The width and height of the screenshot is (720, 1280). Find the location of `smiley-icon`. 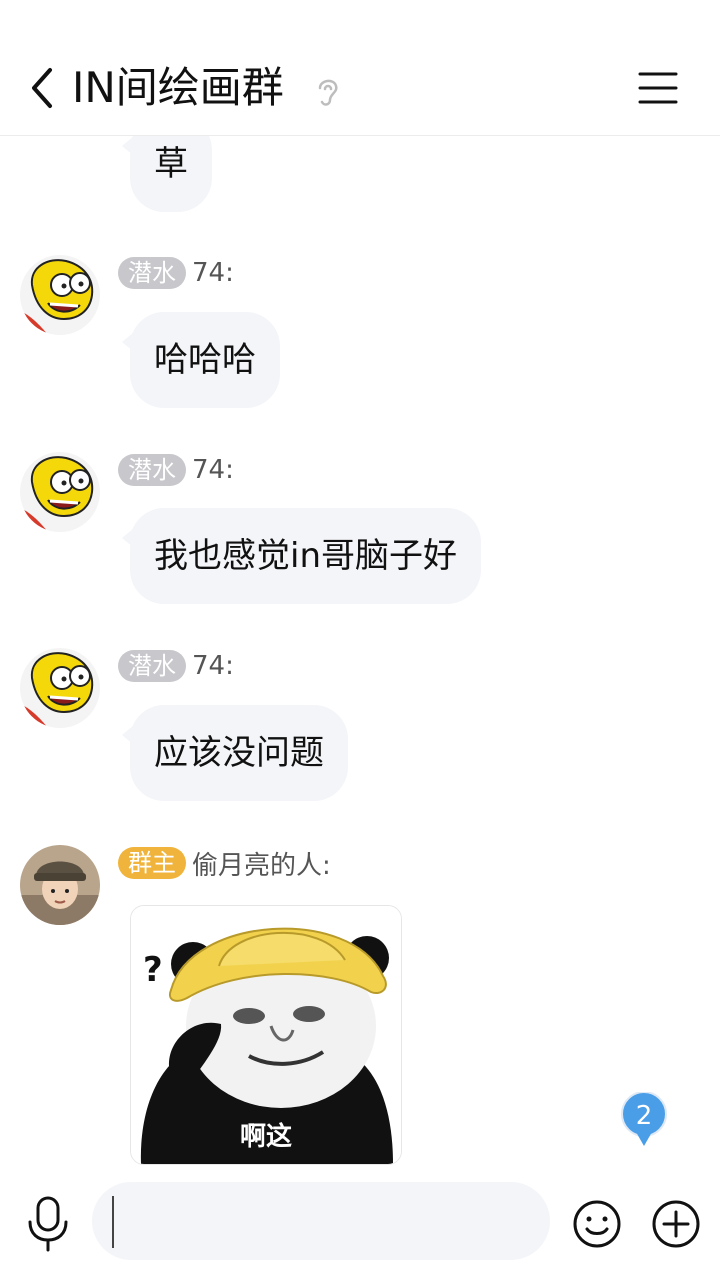

smiley-icon is located at coordinates (597, 1224).